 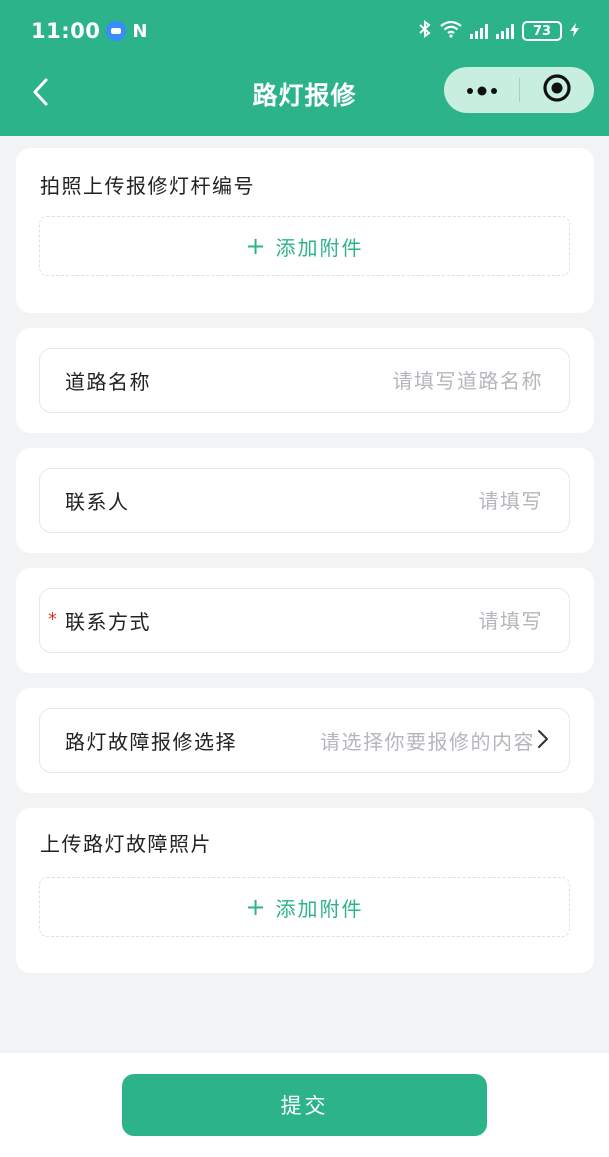 I want to click on page-title: 路灯报修, so click(x=304, y=95).